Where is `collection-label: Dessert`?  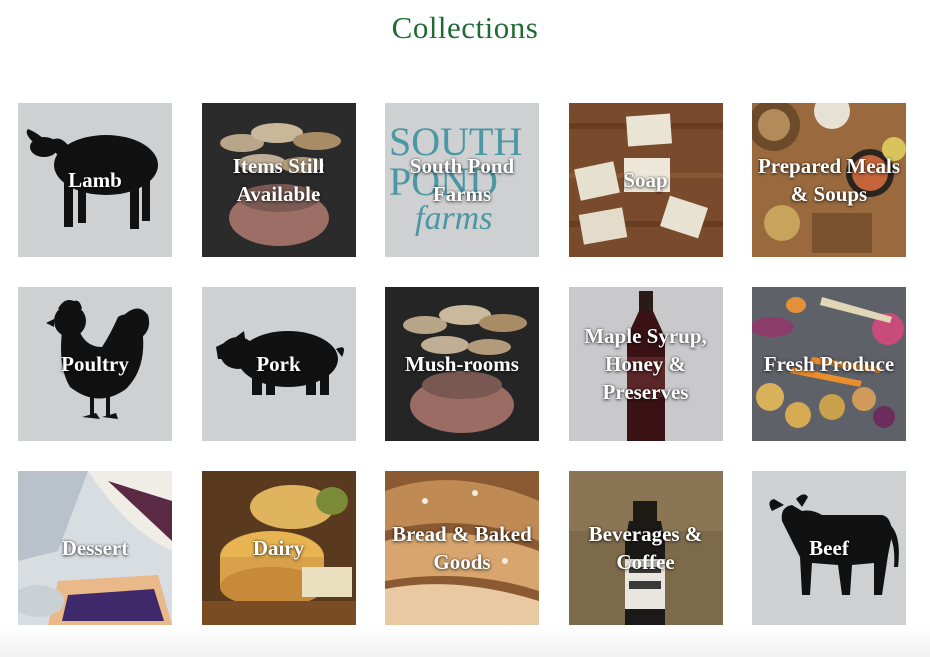 collection-label: Dessert is located at coordinates (95, 548).